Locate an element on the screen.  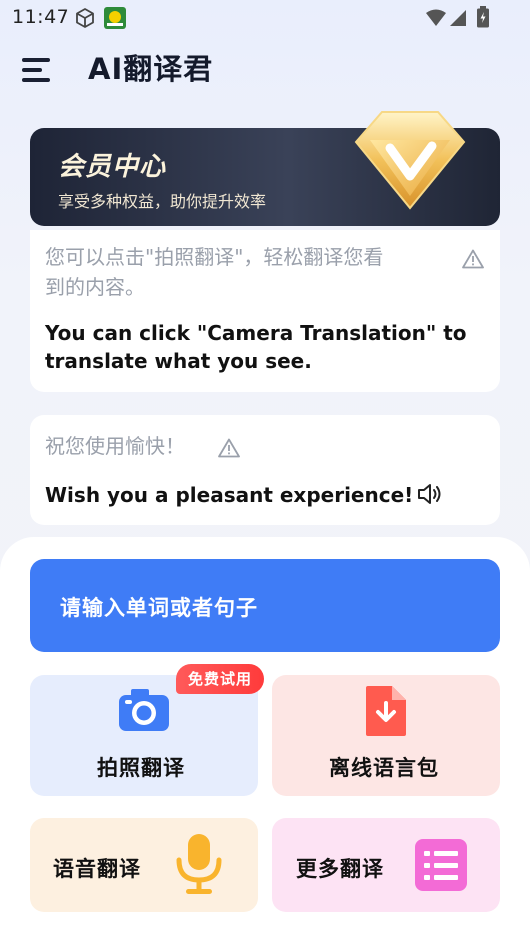
message-english-line-1: You can click "Camera Translation" to is located at coordinates (256, 333).